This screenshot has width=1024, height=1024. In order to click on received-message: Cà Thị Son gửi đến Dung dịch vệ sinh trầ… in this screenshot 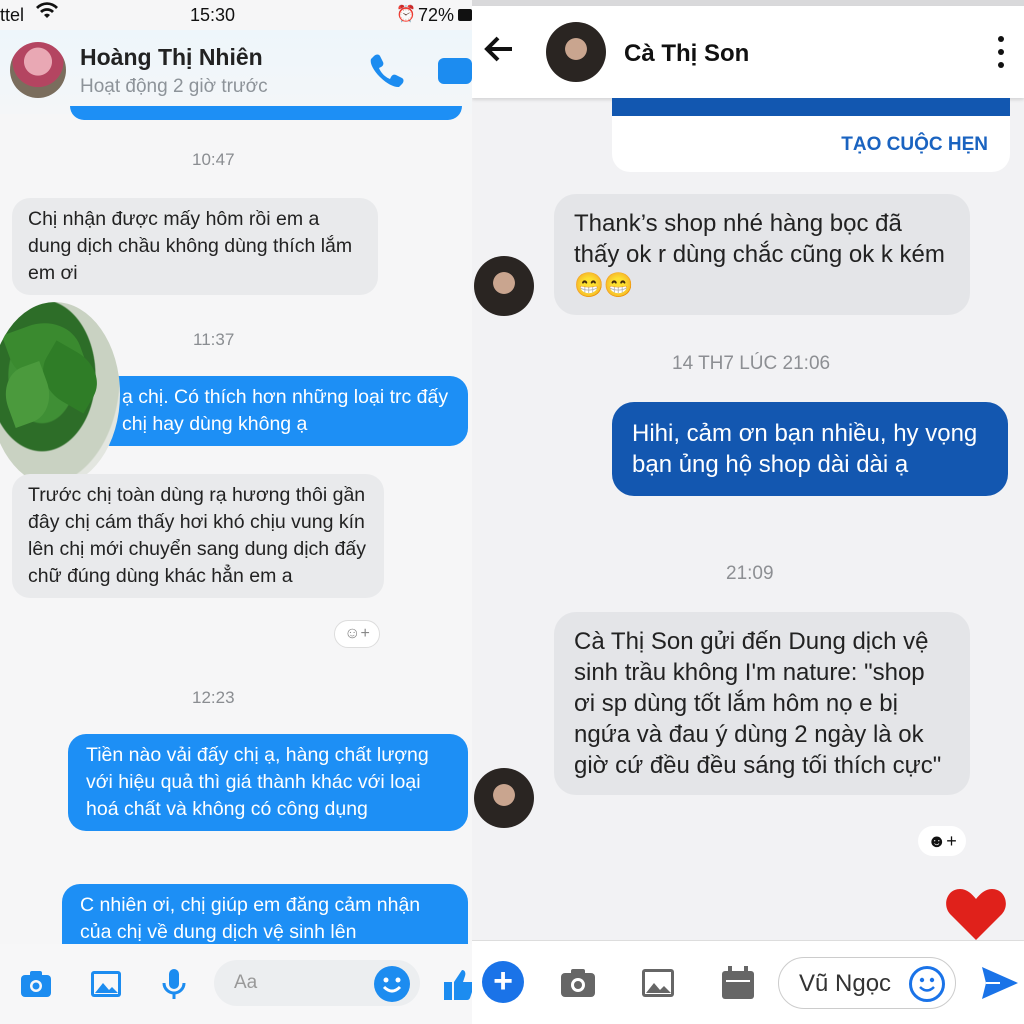, I will do `click(762, 703)`.